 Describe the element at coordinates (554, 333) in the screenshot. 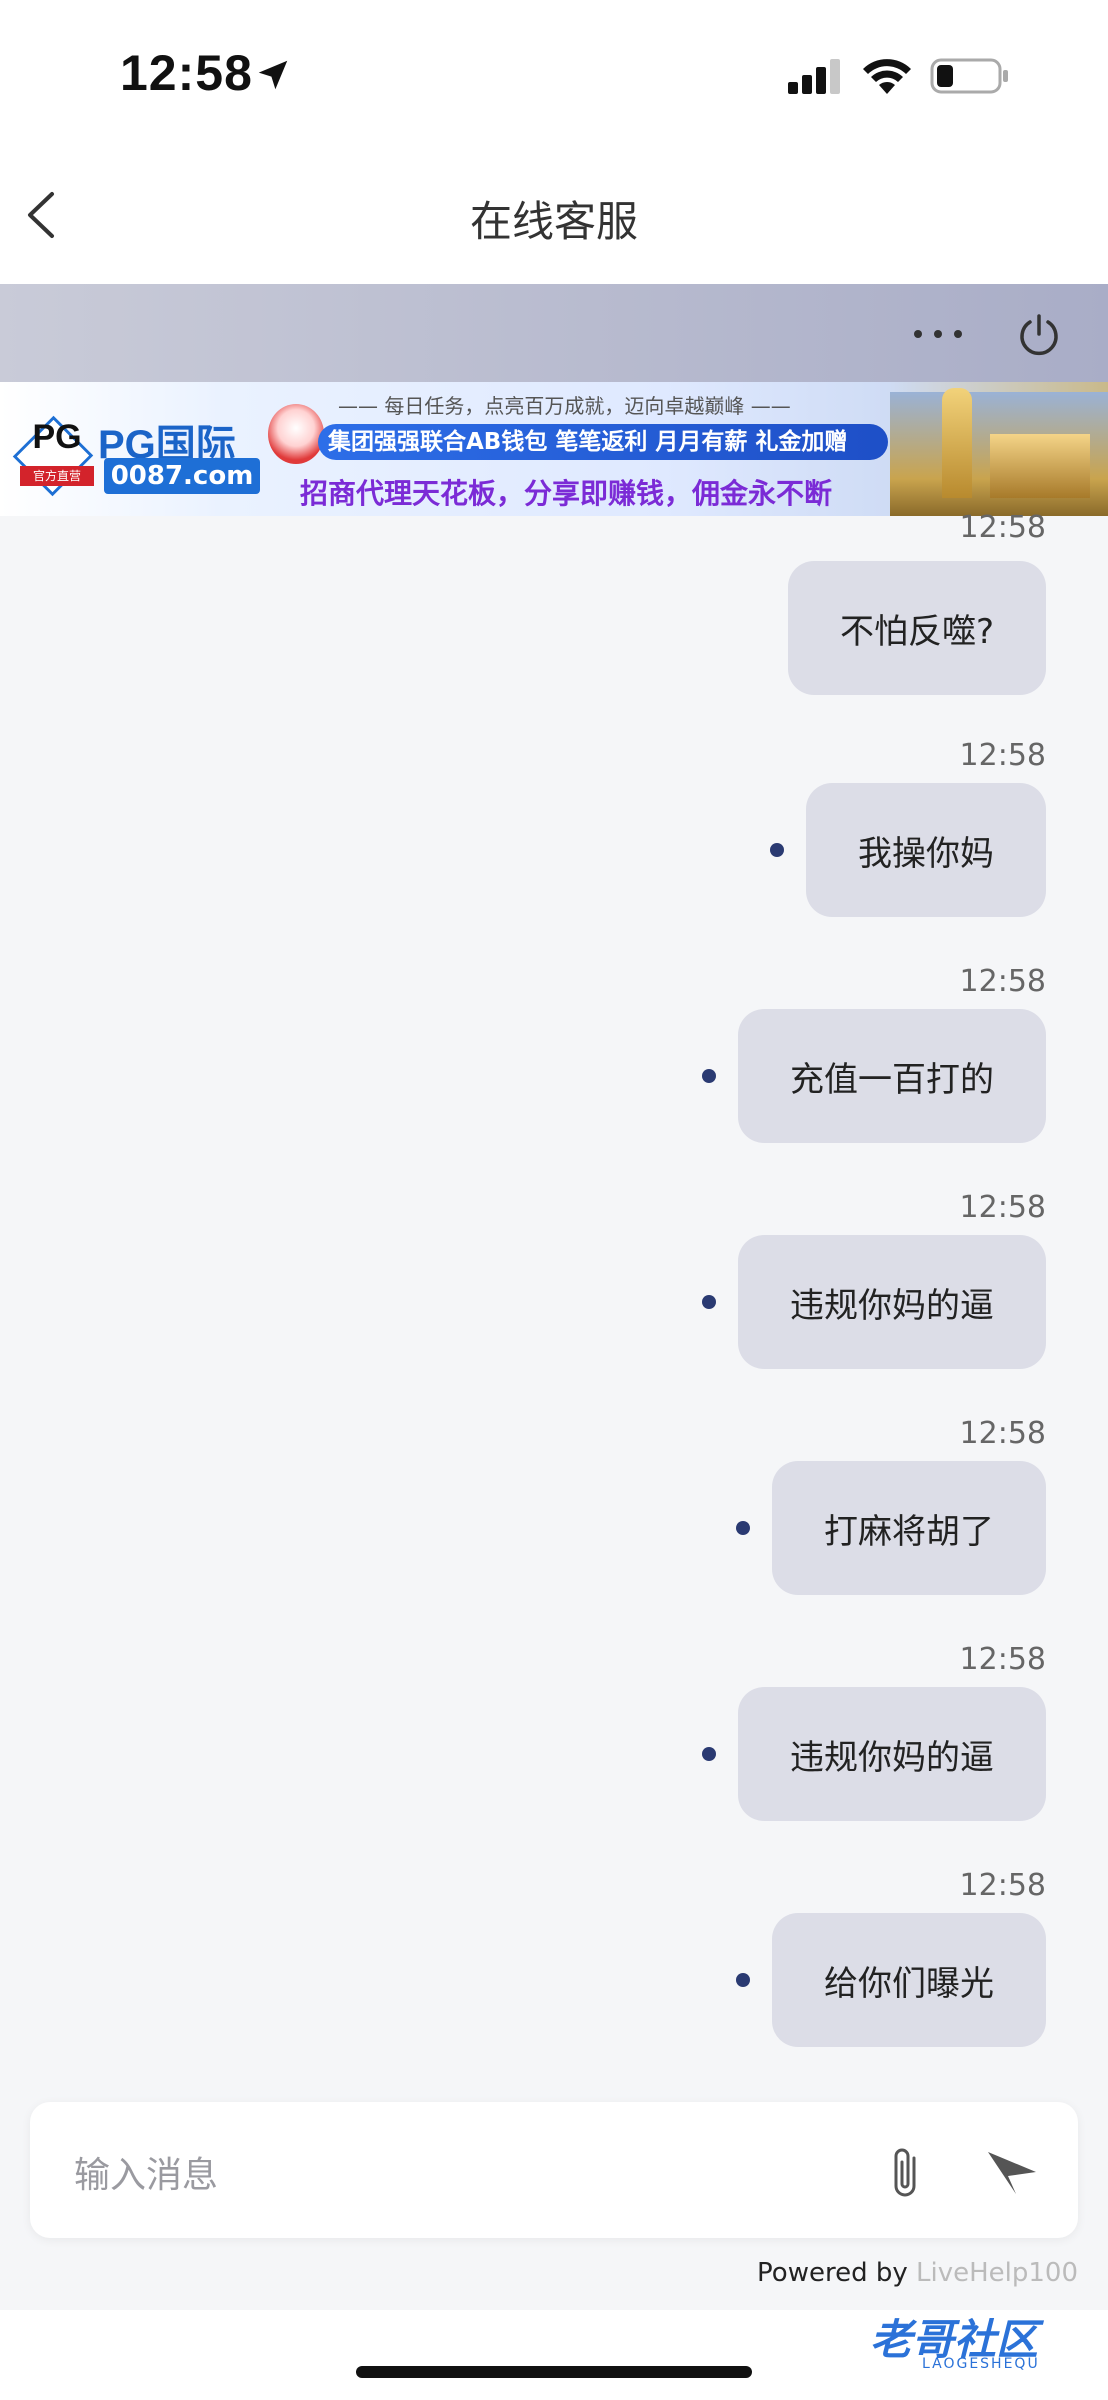

I see `chat-header` at that location.